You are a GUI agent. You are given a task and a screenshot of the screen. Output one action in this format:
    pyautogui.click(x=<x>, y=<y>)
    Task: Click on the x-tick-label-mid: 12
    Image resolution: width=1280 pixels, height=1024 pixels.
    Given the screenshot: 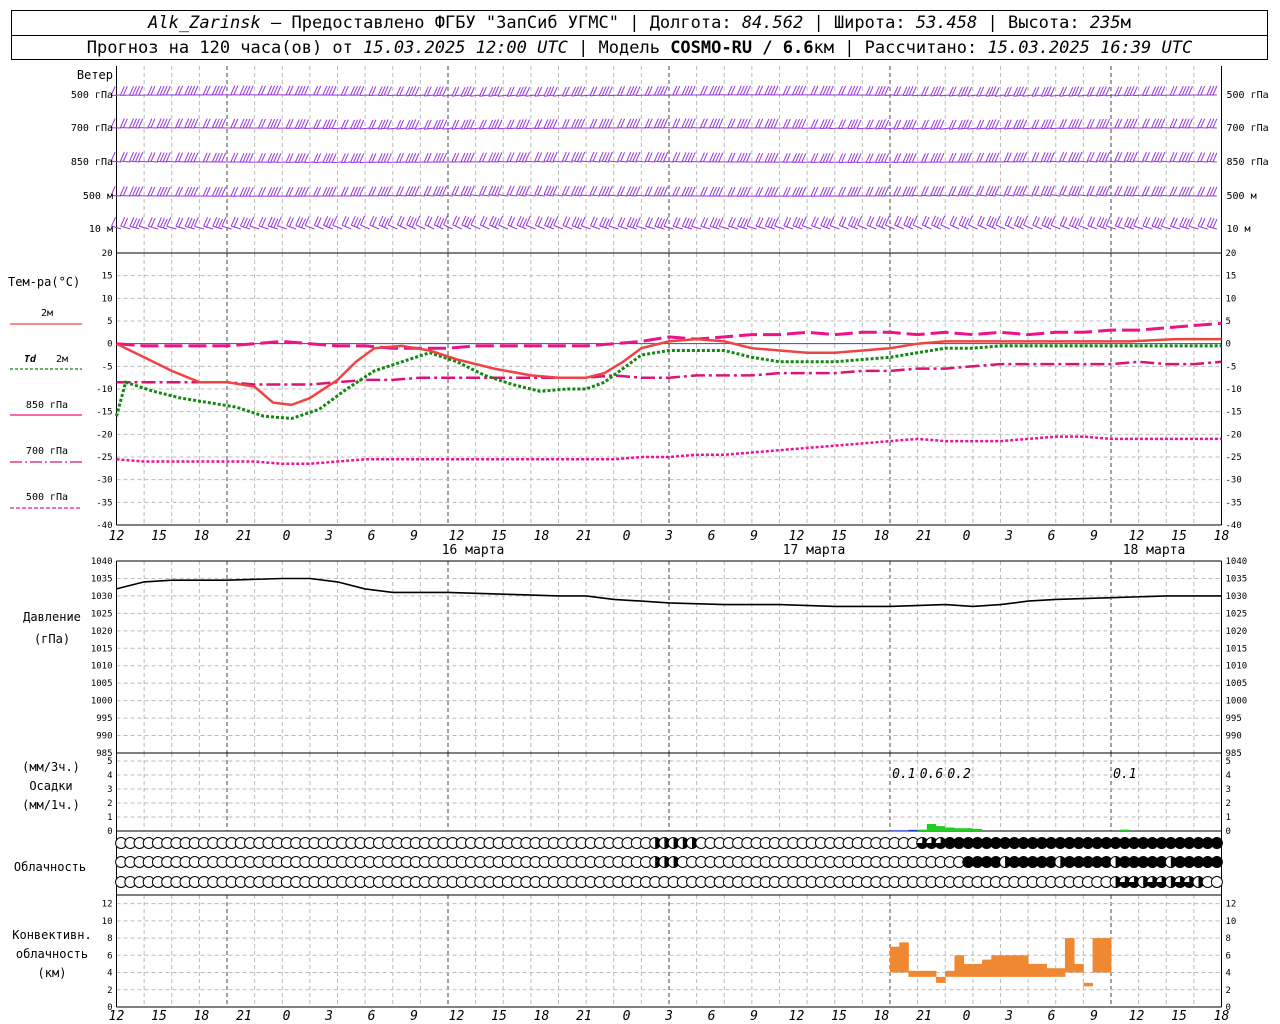 What is the action you would take?
    pyautogui.click(x=117, y=536)
    